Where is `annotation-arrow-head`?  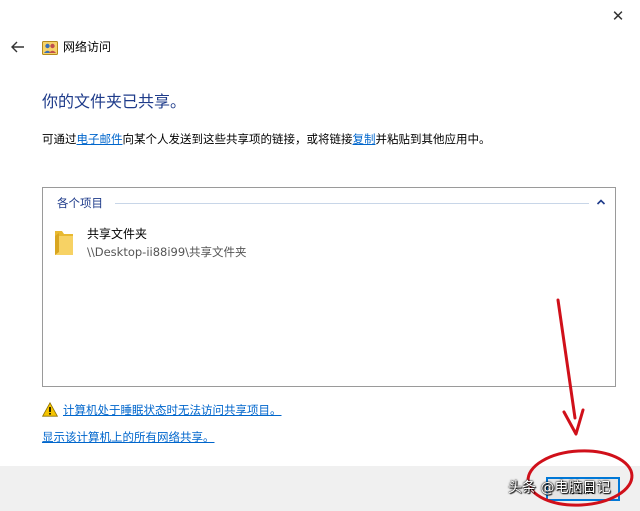 annotation-arrow-head is located at coordinates (573, 422).